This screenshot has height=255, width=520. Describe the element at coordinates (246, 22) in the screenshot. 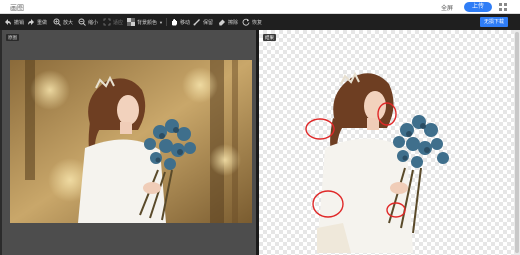

I see `restore-icon` at that location.